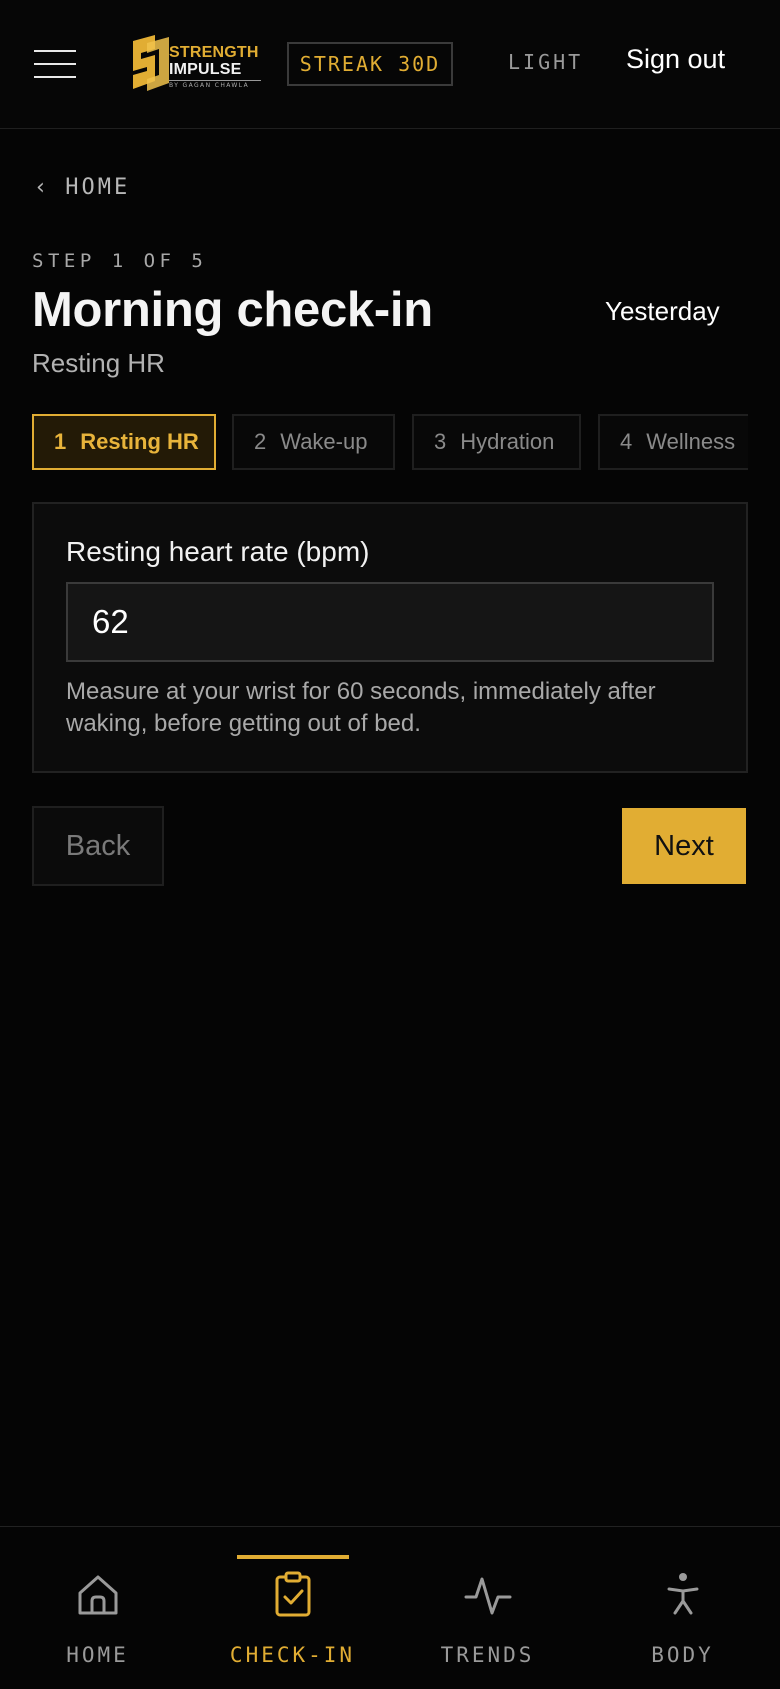 This screenshot has height=1689, width=780. What do you see at coordinates (292, 1594) in the screenshot?
I see `clipboard-check-icon` at bounding box center [292, 1594].